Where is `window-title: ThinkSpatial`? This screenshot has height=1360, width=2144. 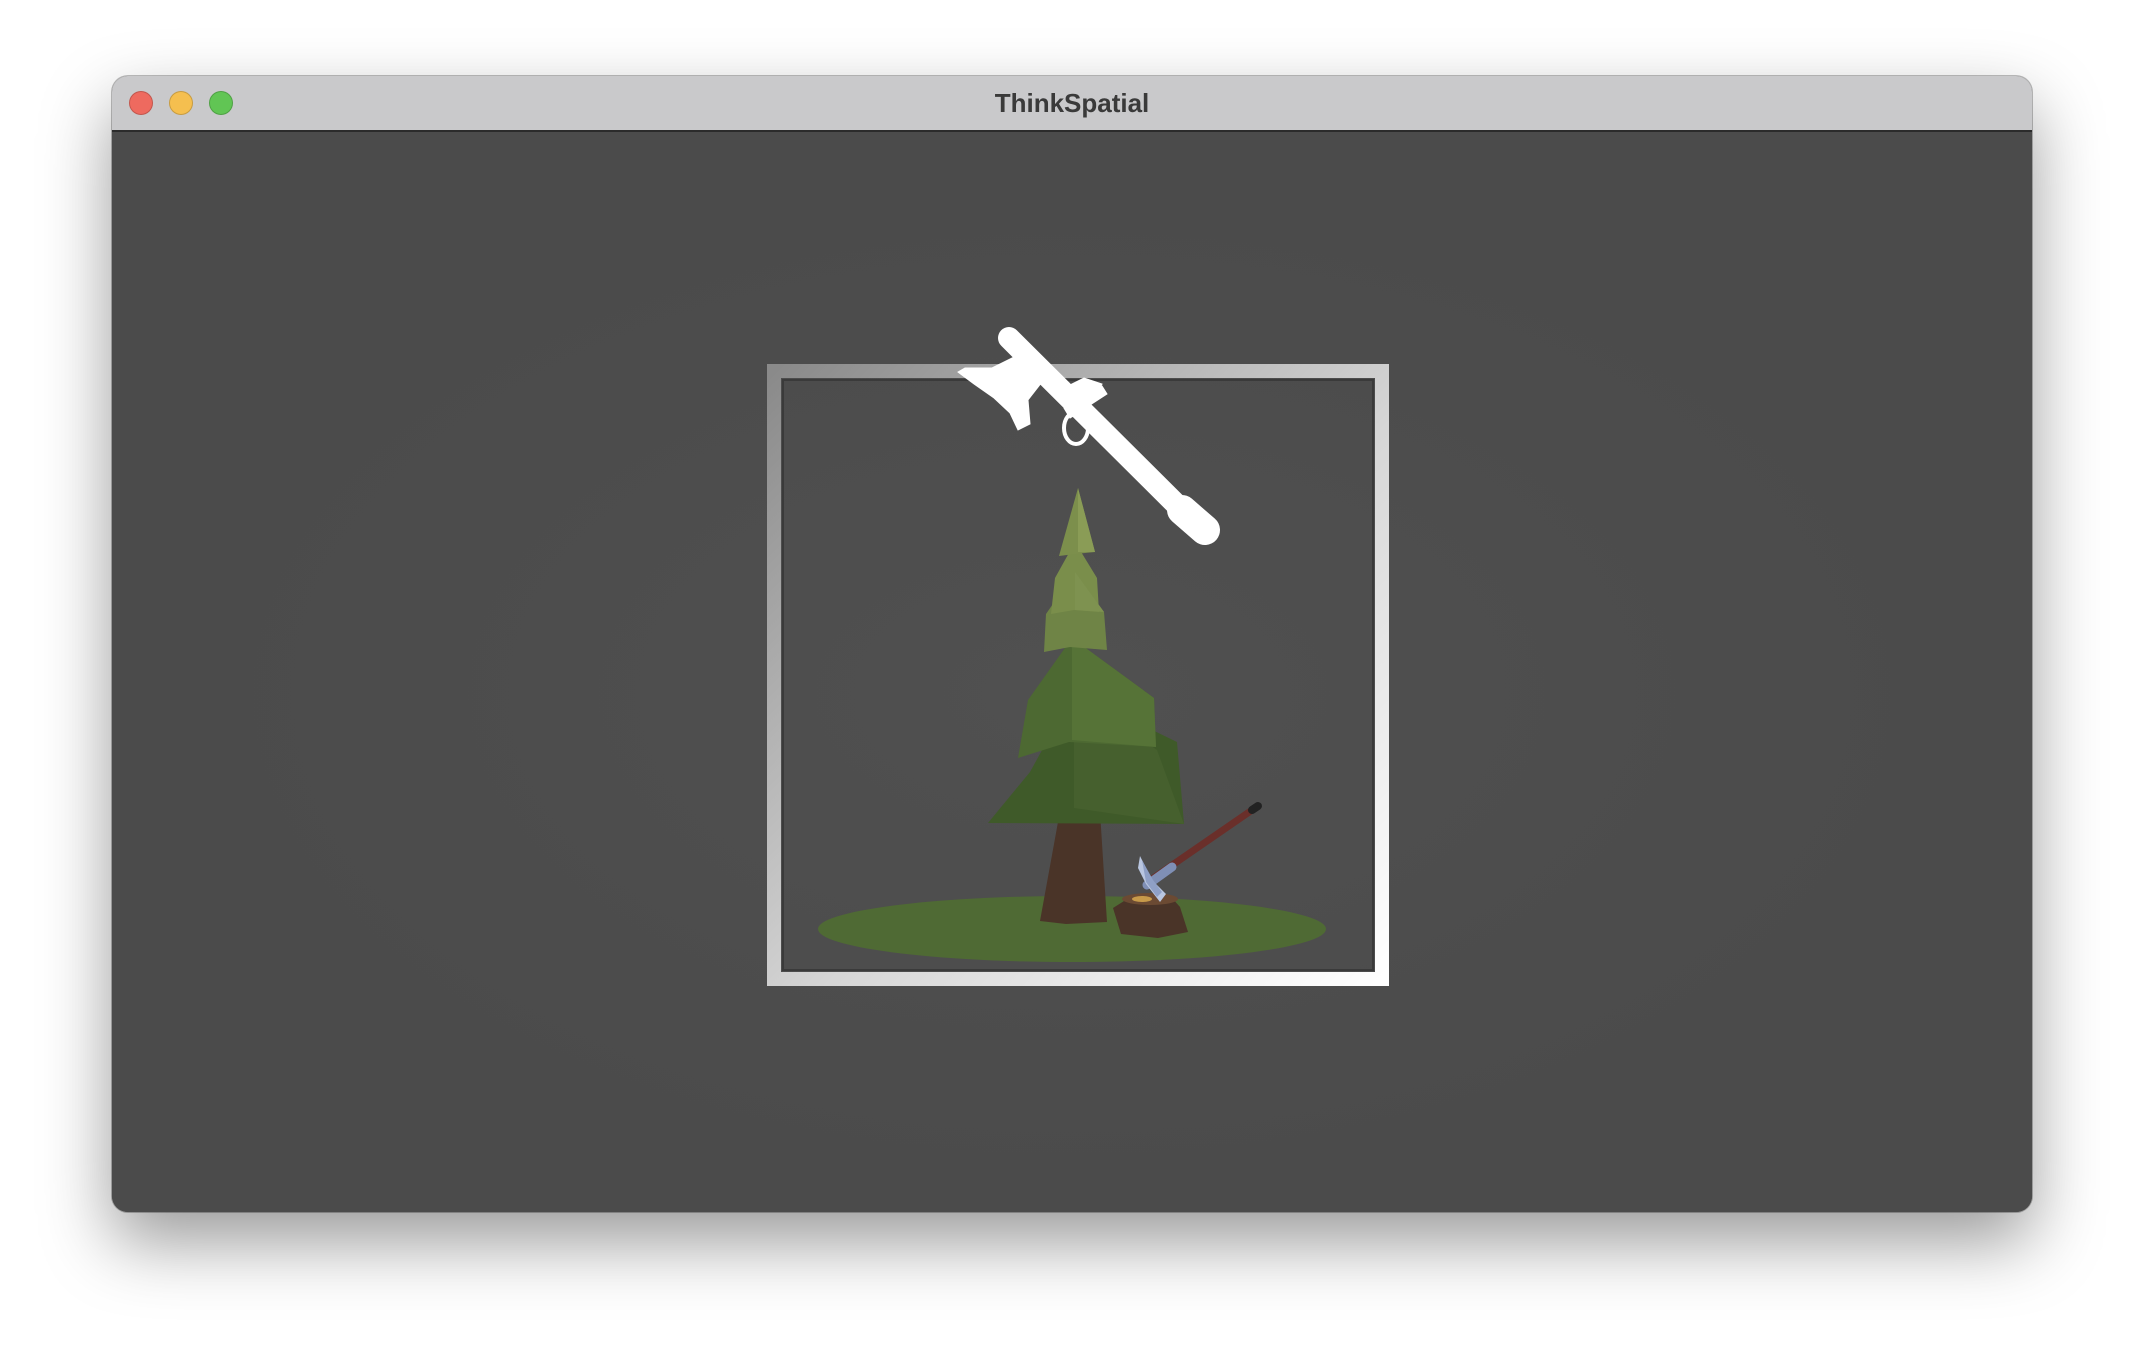 window-title: ThinkSpatial is located at coordinates (1072, 103).